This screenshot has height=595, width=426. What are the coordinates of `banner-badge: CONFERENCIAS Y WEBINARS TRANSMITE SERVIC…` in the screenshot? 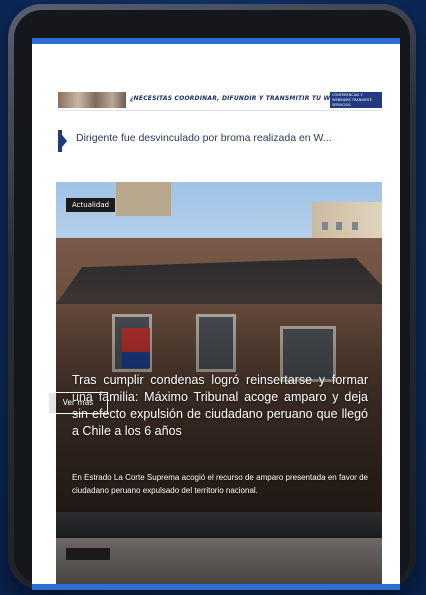 It's located at (356, 100).